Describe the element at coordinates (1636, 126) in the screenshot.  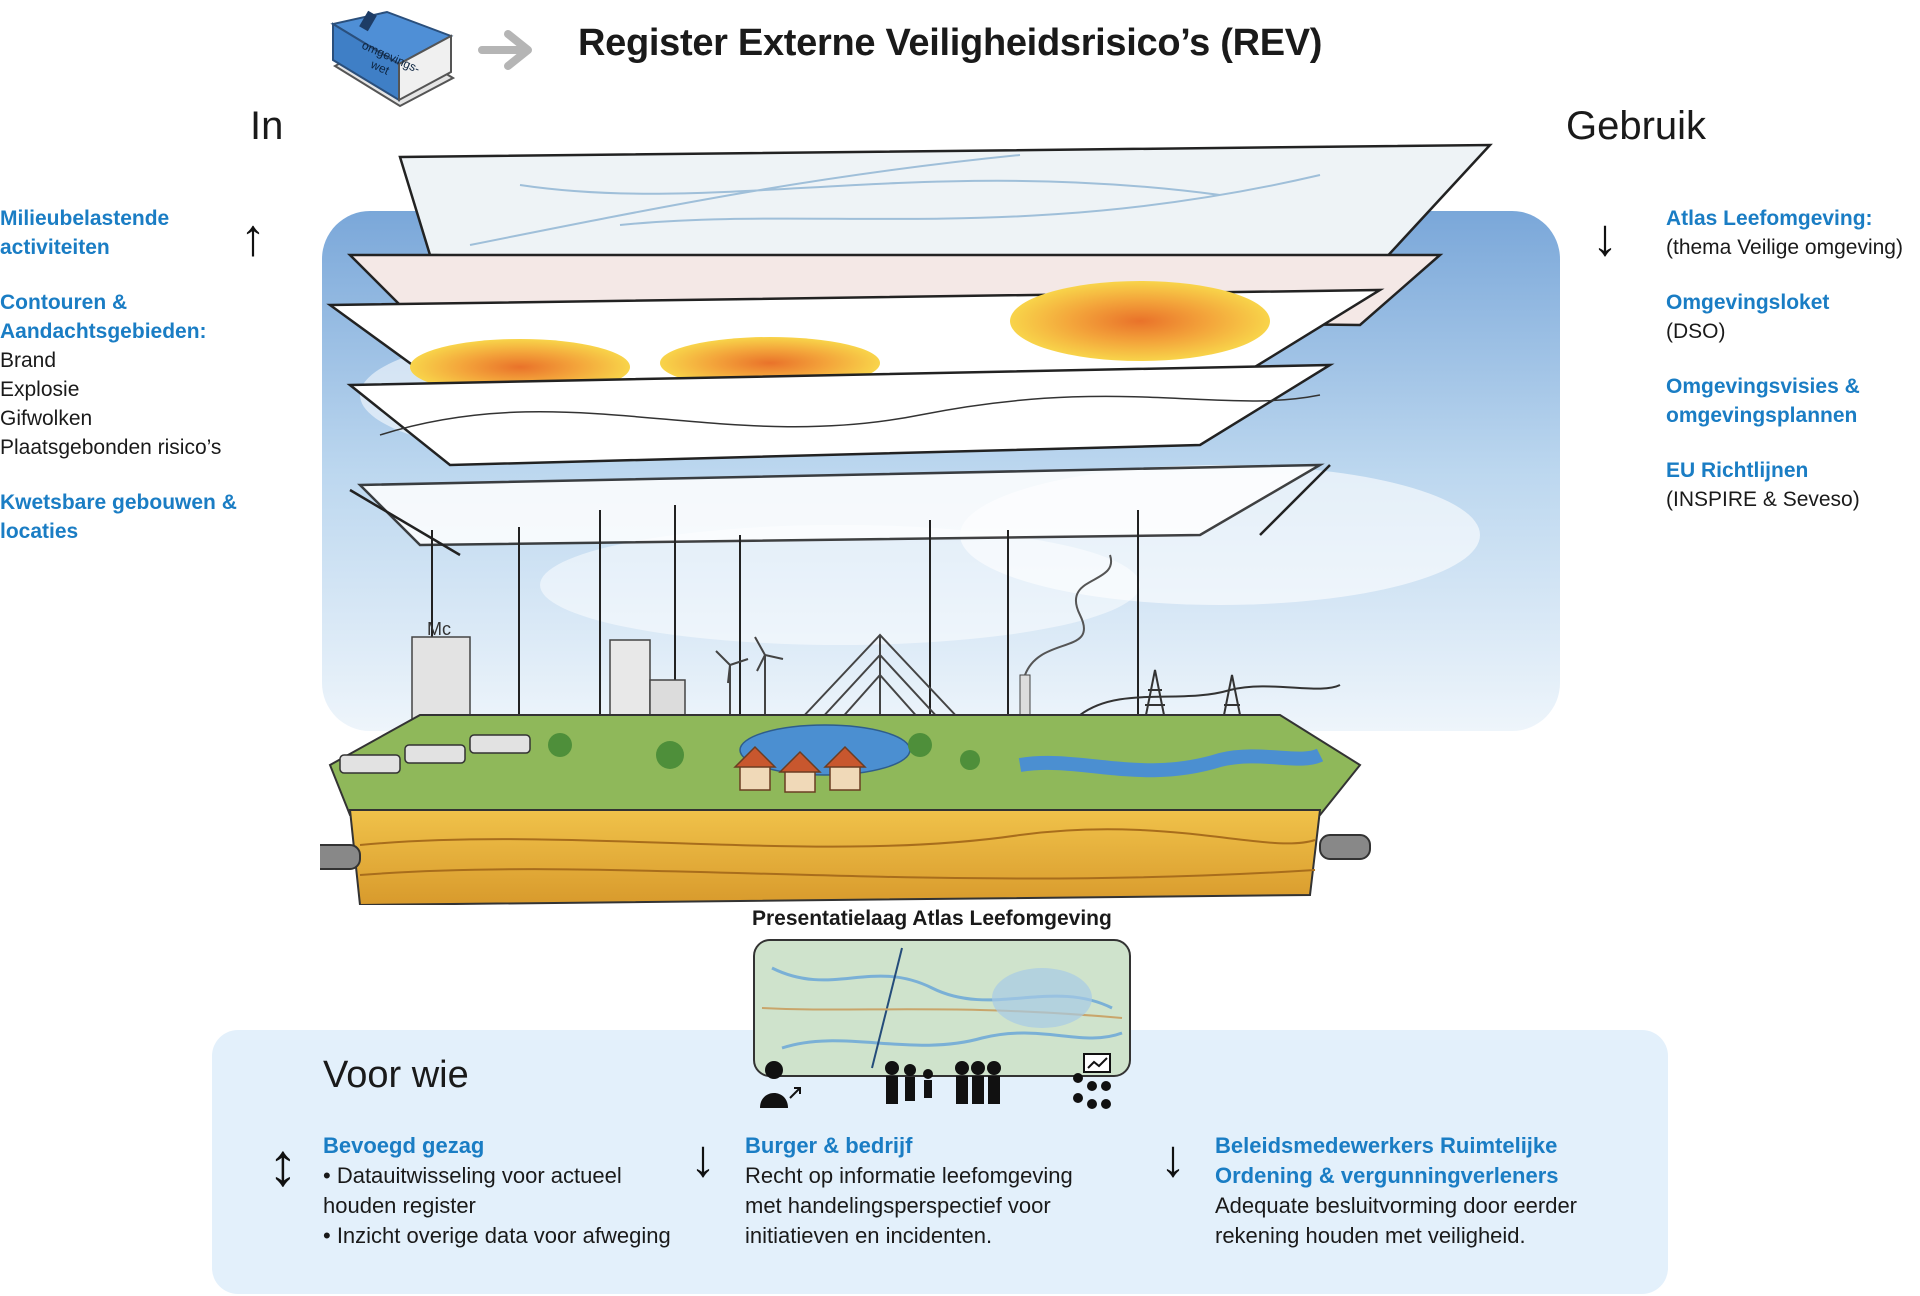
I see `gebruik-heading: Gebruik` at that location.